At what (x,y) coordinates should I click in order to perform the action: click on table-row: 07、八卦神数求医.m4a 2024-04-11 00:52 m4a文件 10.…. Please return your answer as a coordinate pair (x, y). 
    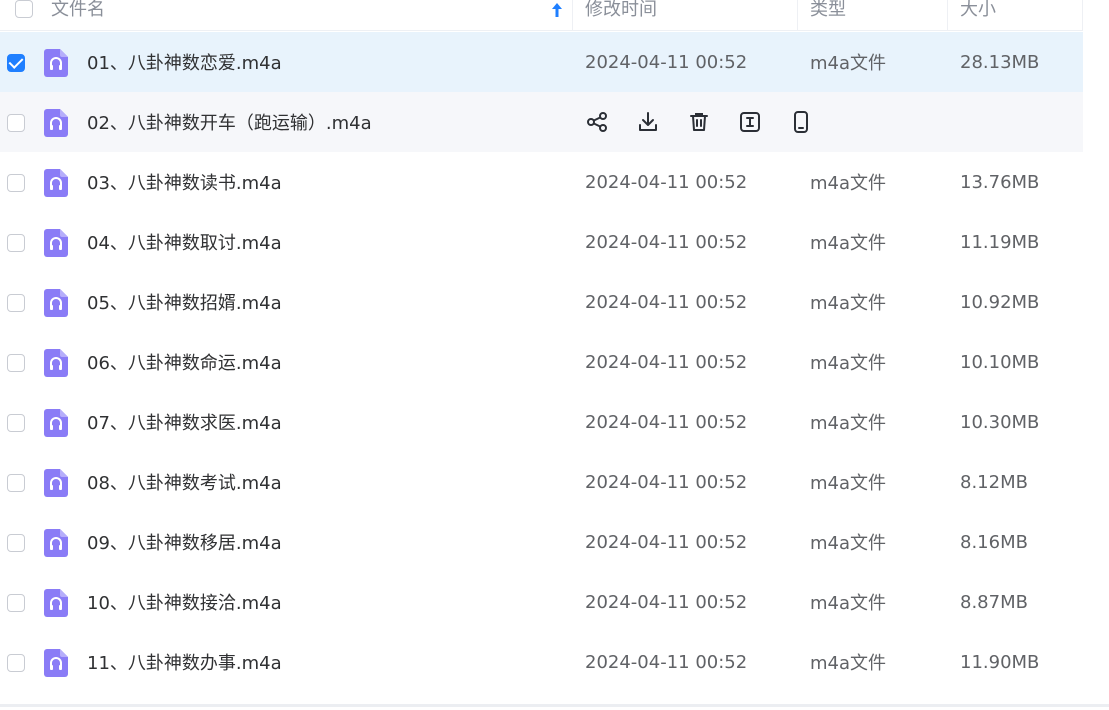
    Looking at the image, I should click on (541, 422).